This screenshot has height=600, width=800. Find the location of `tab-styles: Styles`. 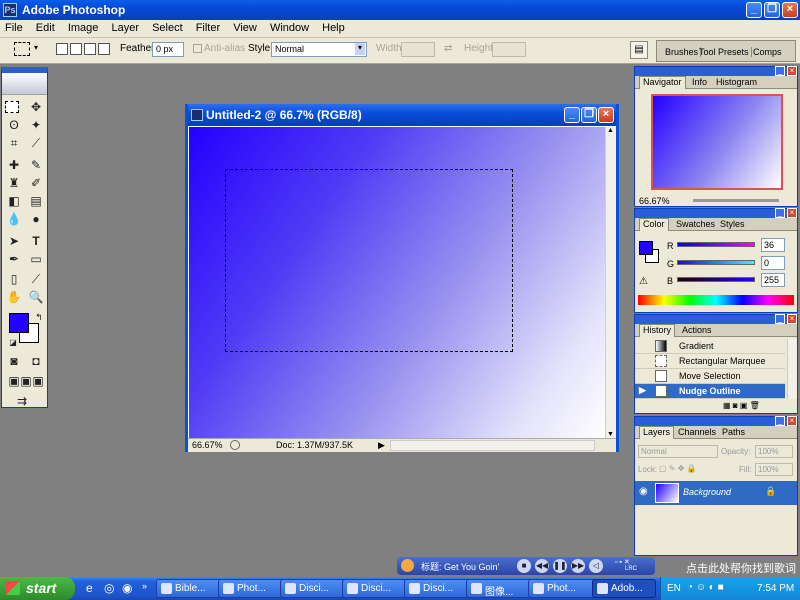

tab-styles: Styles is located at coordinates (732, 224).